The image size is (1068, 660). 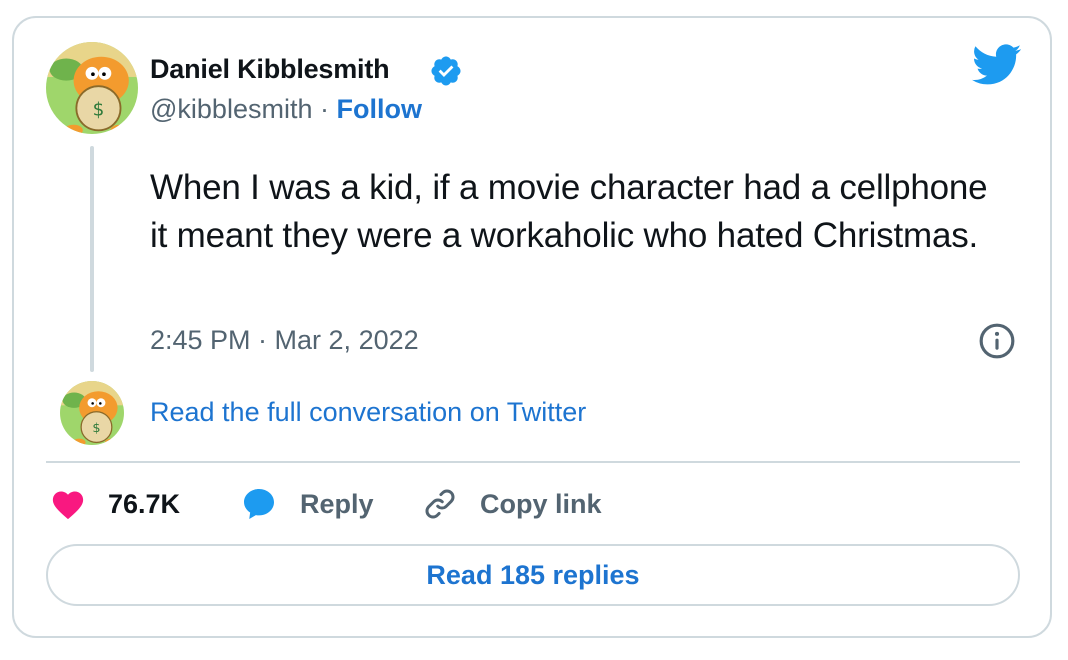 I want to click on like-button: 76.7K, so click(x=115, y=504).